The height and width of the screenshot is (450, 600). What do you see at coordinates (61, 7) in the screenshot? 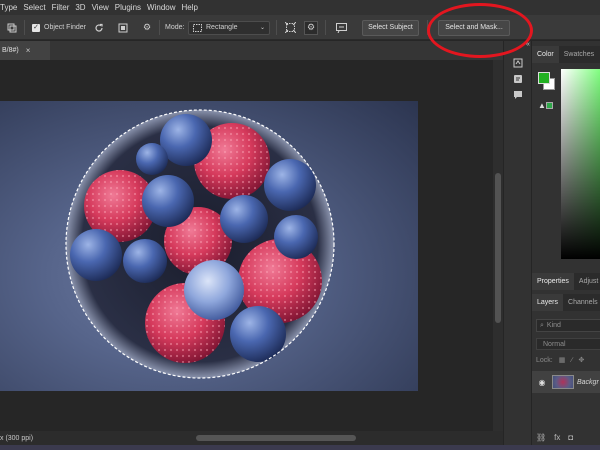
I see `menu-filter: Filter` at bounding box center [61, 7].